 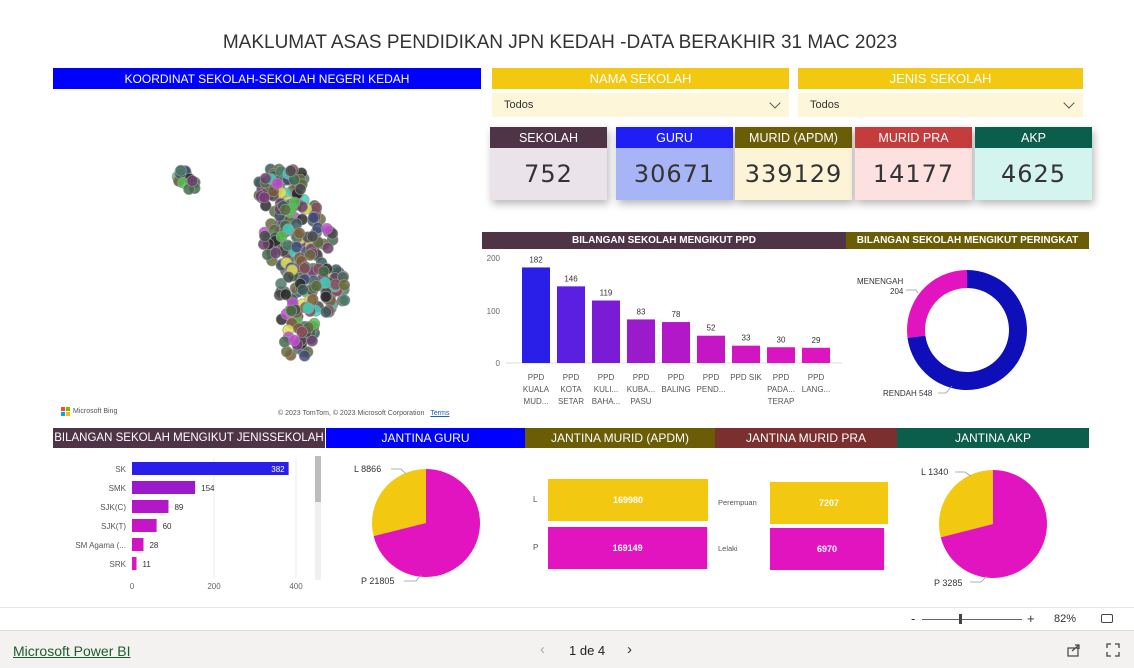 What do you see at coordinates (640, 401) in the screenshot?
I see `category-label: PASU` at bounding box center [640, 401].